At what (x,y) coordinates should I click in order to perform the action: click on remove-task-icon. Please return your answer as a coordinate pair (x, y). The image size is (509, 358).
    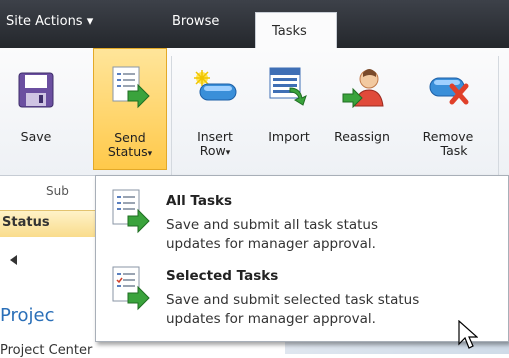
    Looking at the image, I should click on (449, 91).